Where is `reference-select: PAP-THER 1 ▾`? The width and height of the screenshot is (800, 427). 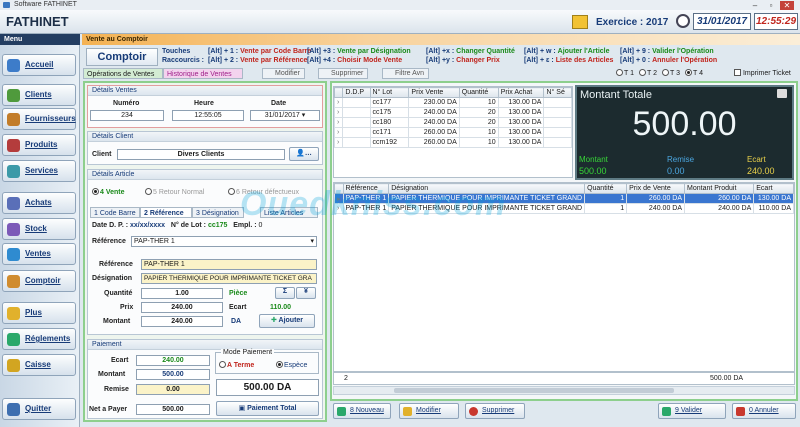
reference-select: PAP-THER 1 ▾ is located at coordinates (224, 241).